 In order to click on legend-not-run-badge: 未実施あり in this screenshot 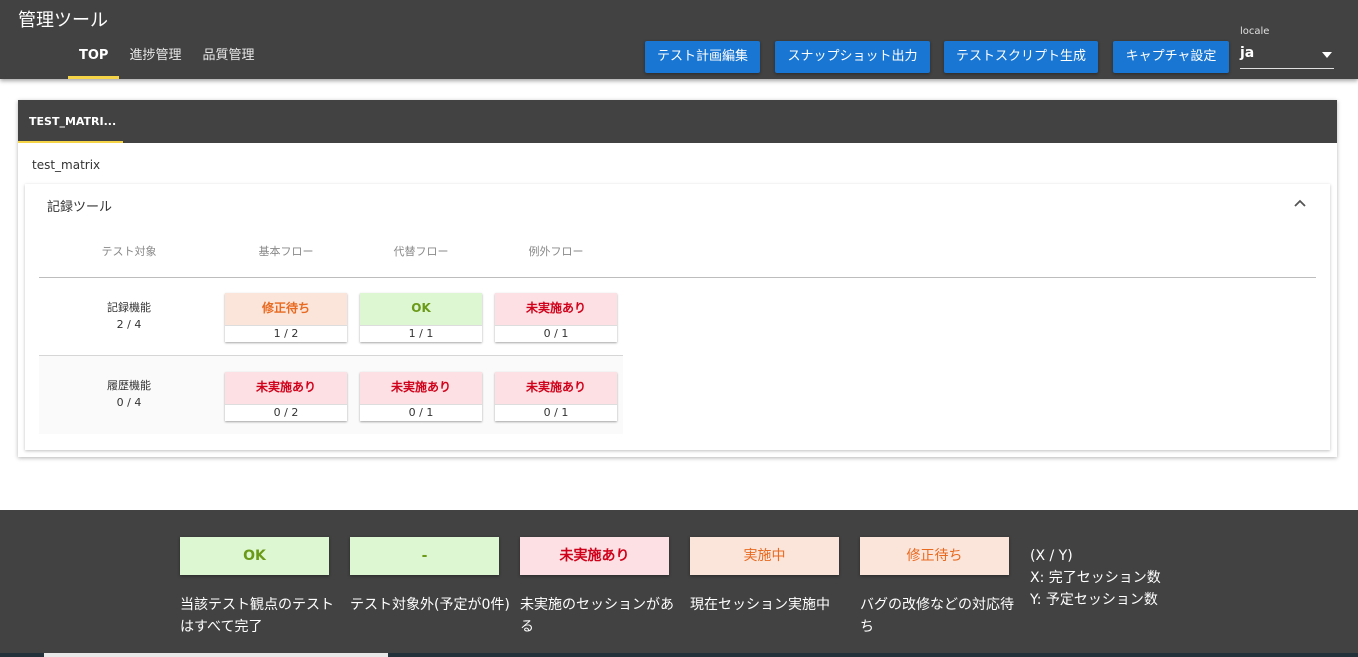, I will do `click(594, 556)`.